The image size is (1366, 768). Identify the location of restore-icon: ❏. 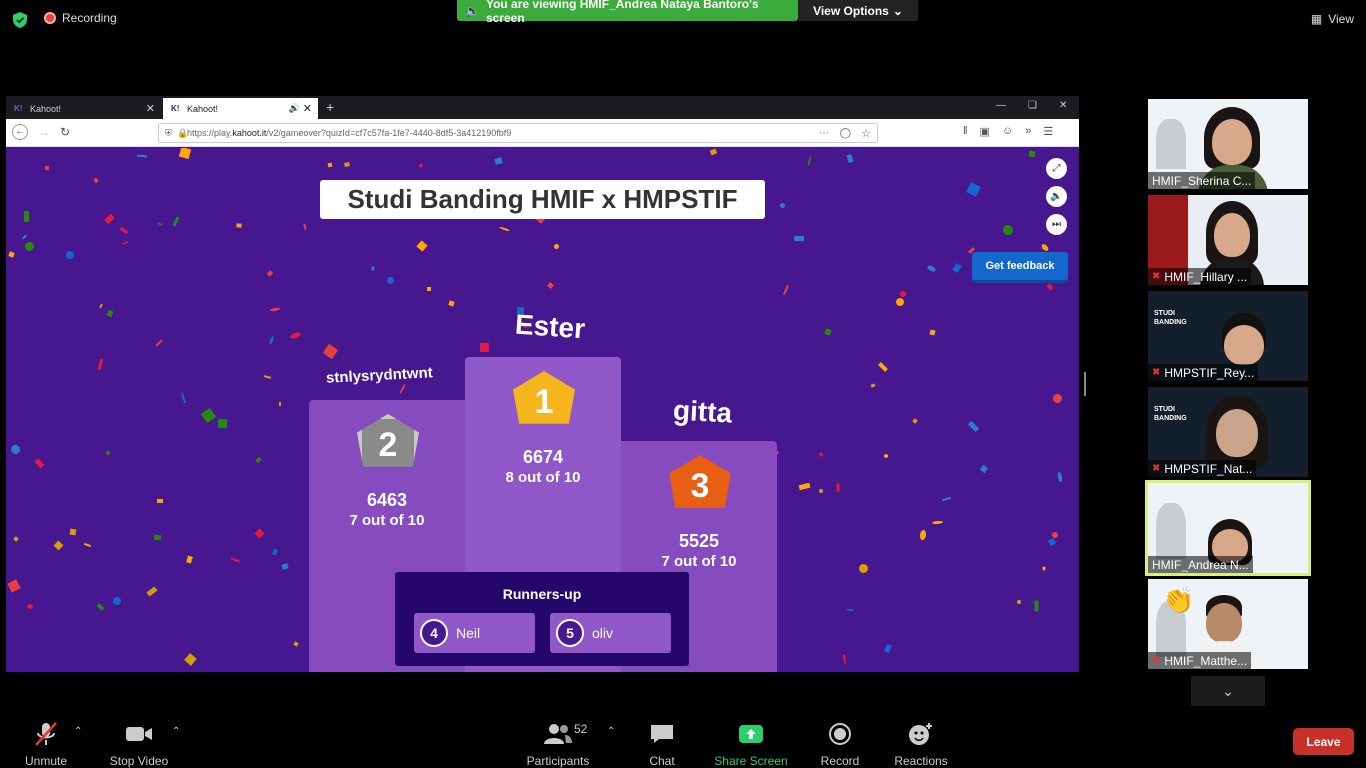
(1032, 105).